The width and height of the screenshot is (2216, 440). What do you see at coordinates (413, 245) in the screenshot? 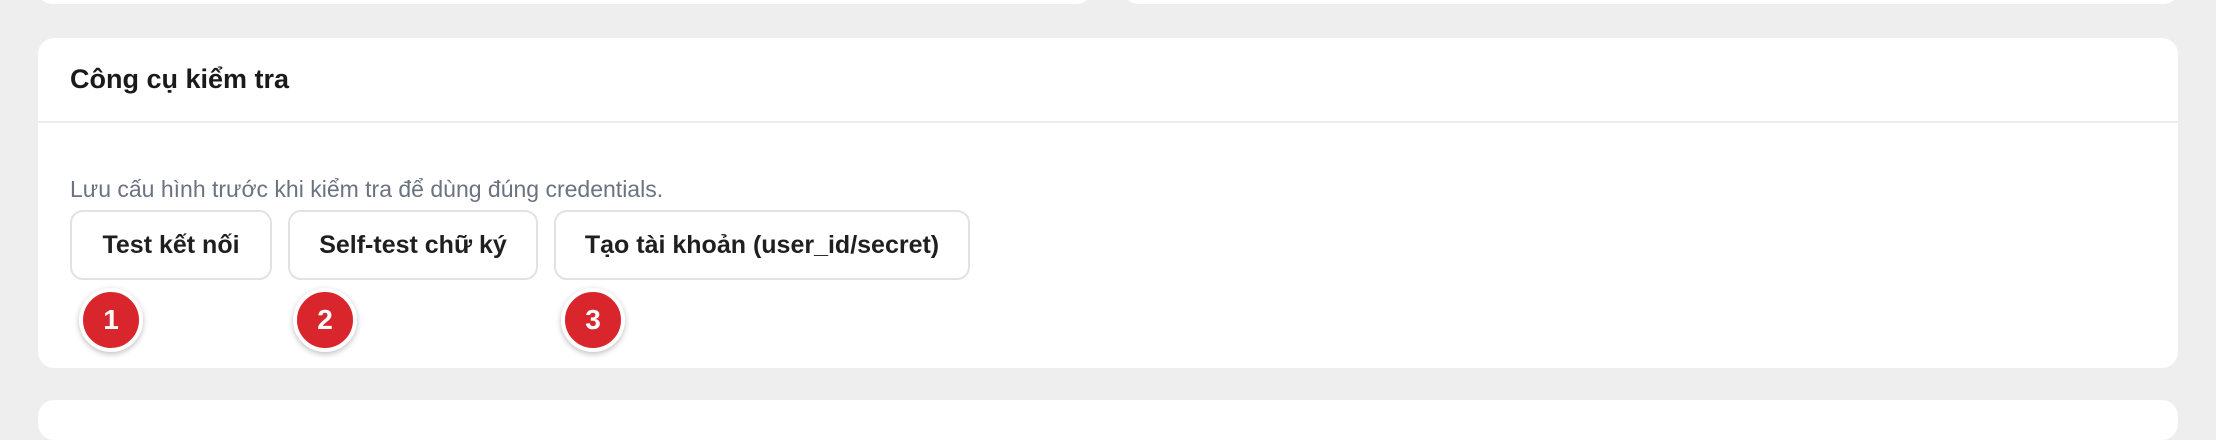
I see `self-test-signature-button: Self-test chữ ký` at bounding box center [413, 245].